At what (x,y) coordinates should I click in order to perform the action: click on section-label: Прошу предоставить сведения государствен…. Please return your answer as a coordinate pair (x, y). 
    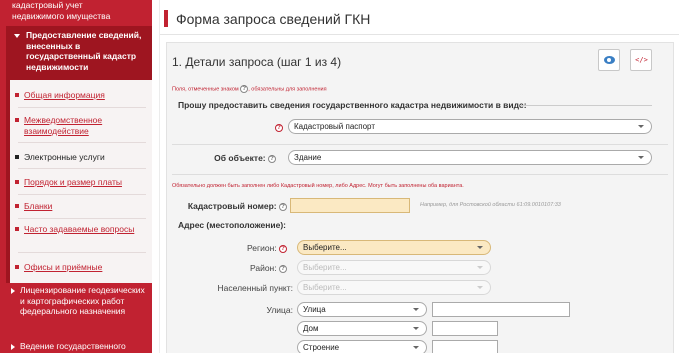
    Looking at the image, I should click on (352, 105).